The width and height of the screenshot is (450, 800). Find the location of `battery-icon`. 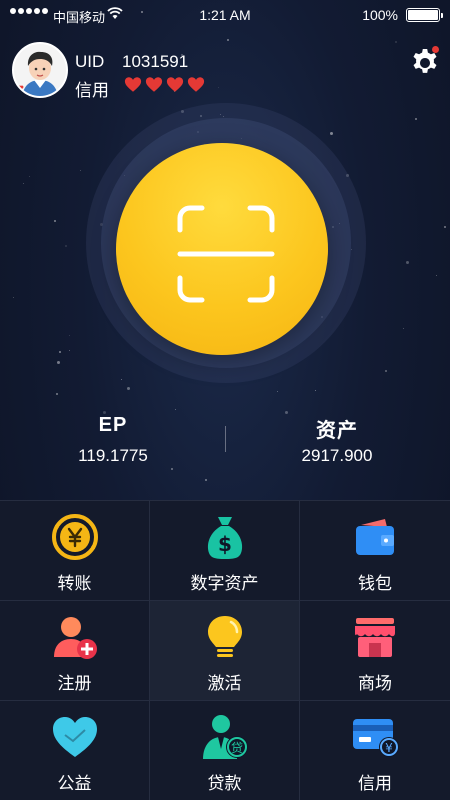

battery-icon is located at coordinates (424, 15).